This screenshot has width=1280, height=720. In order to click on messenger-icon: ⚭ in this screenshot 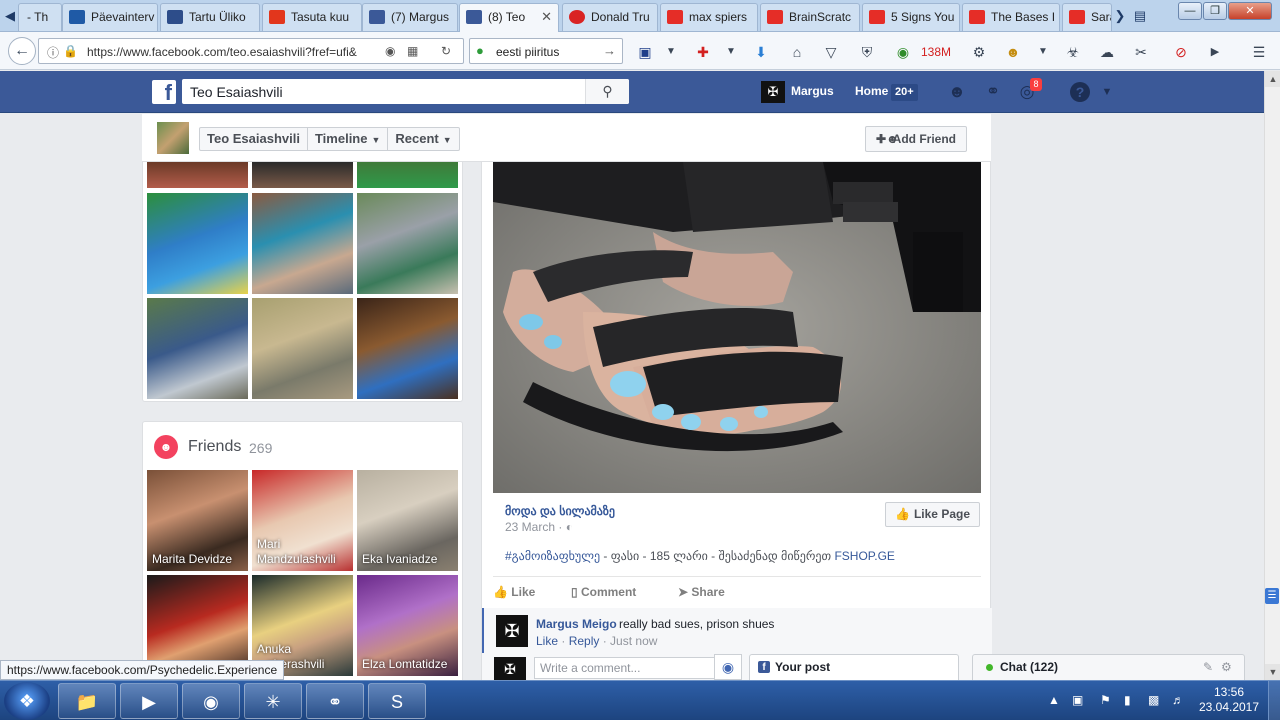, I will do `click(993, 92)`.